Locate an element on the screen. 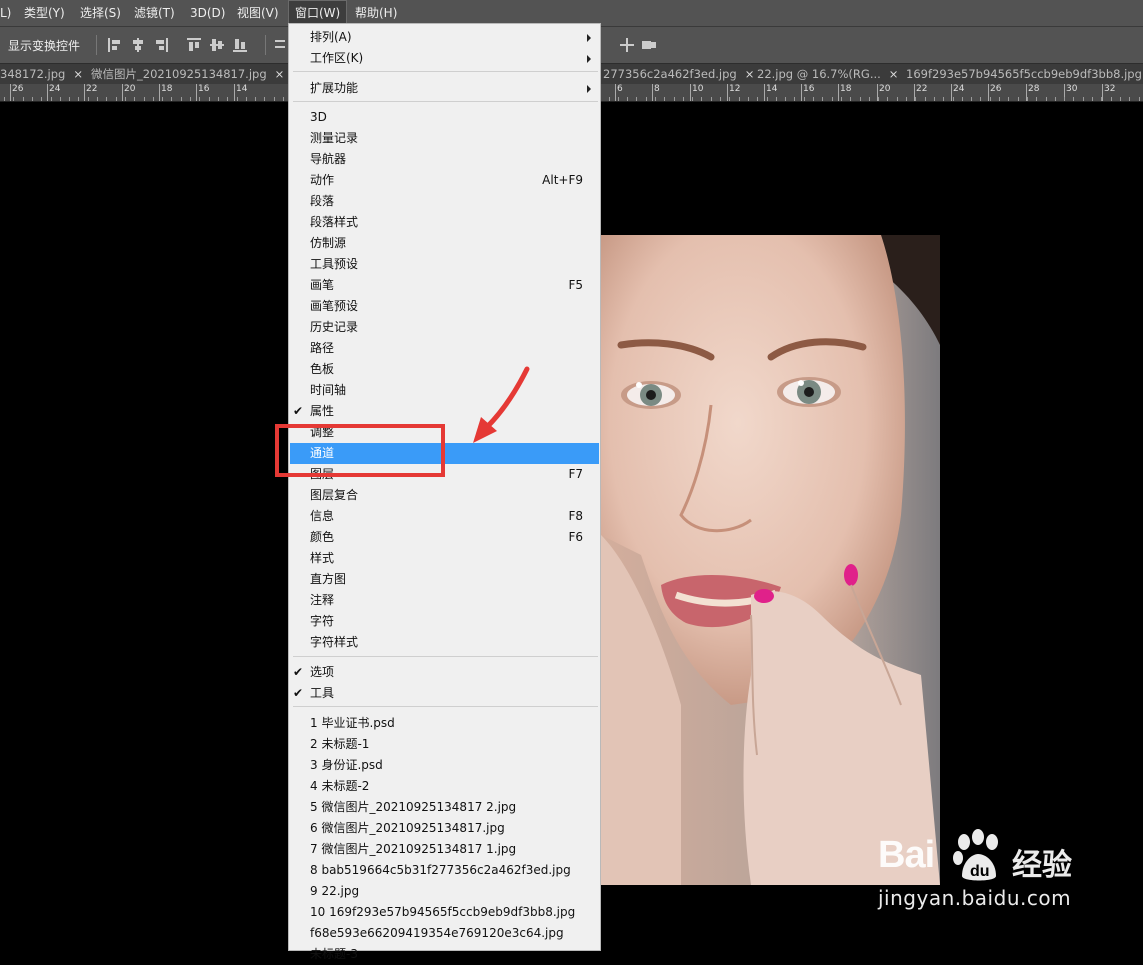  menu-item: 测量记录 is located at coordinates (444, 138).